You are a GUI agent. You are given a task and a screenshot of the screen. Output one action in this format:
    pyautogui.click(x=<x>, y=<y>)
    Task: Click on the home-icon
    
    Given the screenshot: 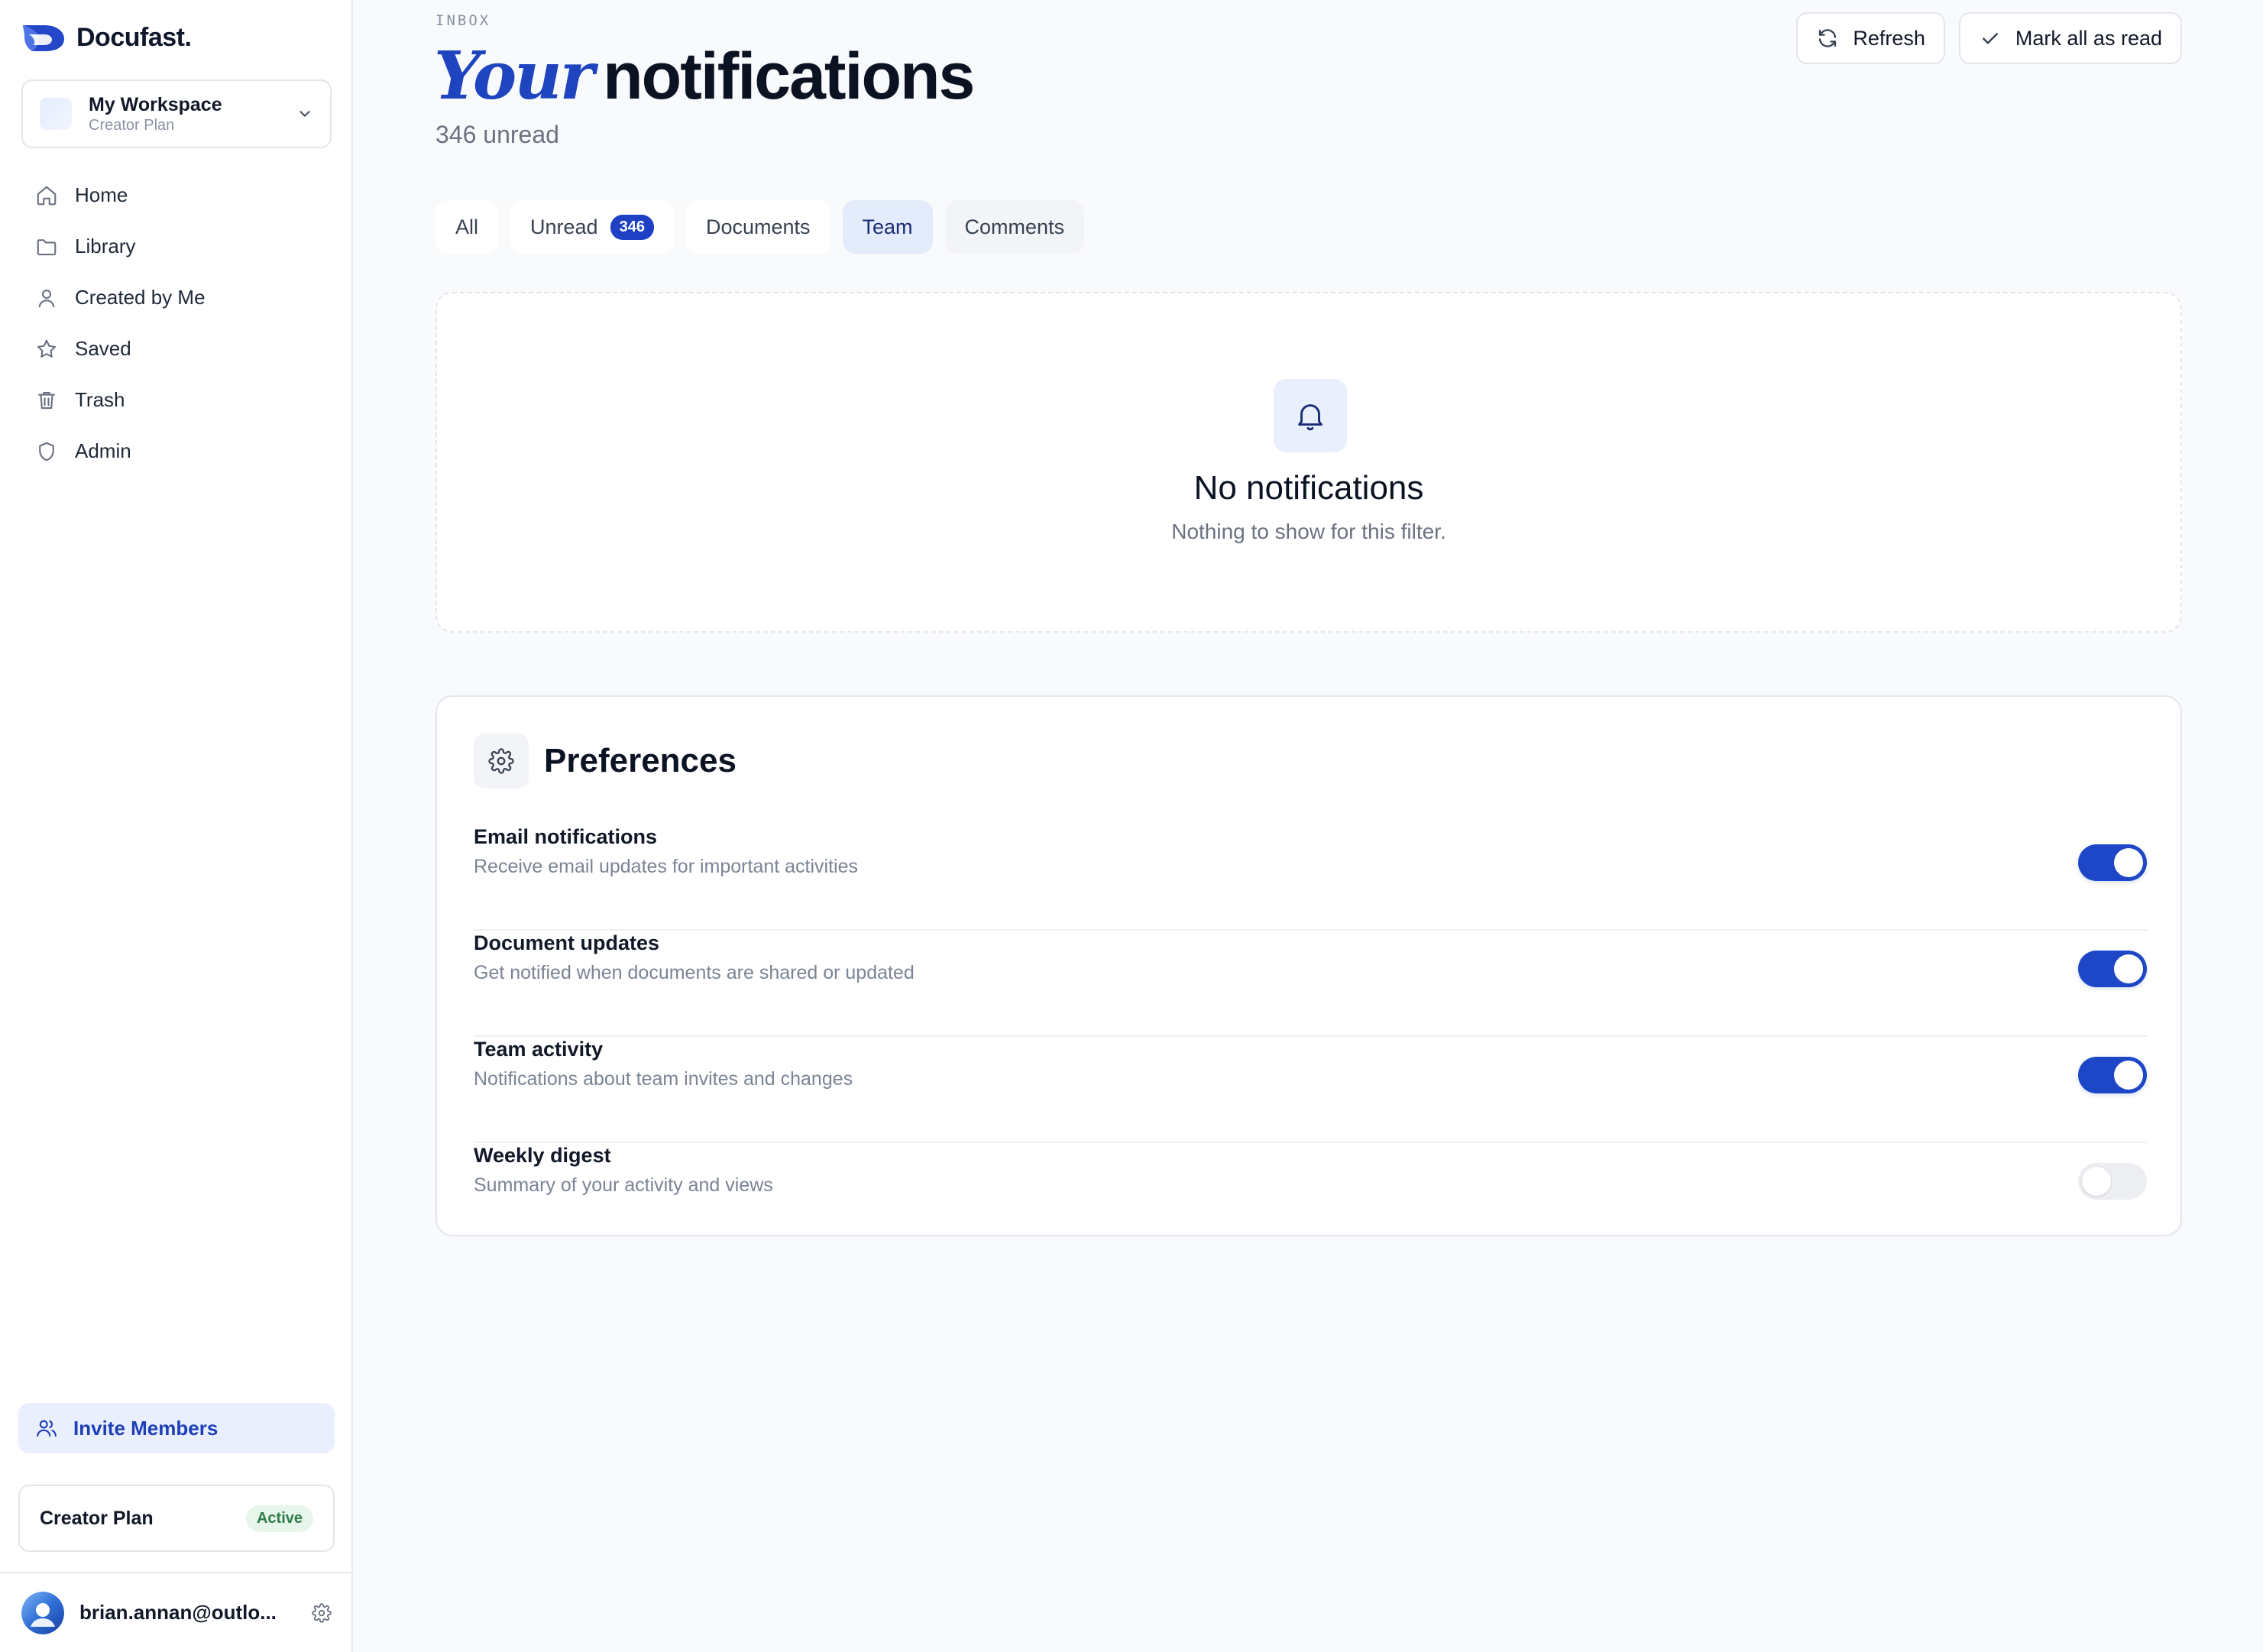 What is the action you would take?
    pyautogui.click(x=47, y=195)
    